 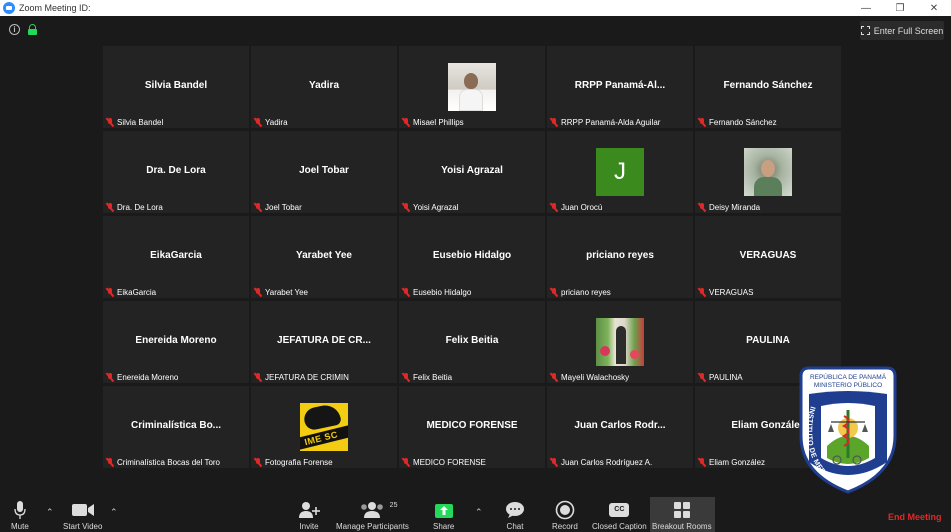 I want to click on participant-display-name: EikaGarcia, so click(x=176, y=255).